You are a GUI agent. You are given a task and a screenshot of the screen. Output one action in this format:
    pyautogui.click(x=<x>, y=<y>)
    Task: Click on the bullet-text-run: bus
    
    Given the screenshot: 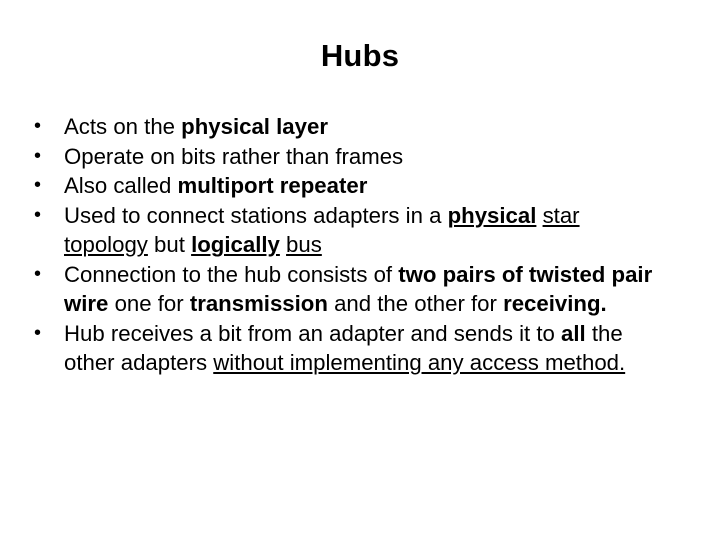 What is the action you would take?
    pyautogui.click(x=304, y=244)
    